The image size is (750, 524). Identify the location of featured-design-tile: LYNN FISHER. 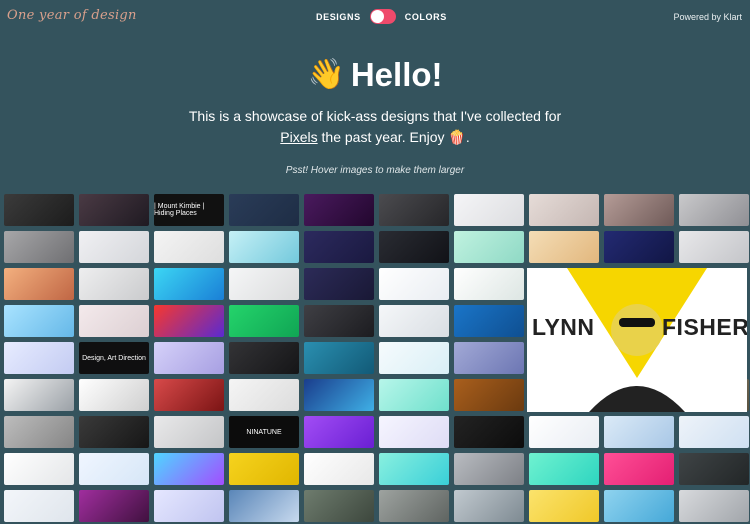
(637, 340).